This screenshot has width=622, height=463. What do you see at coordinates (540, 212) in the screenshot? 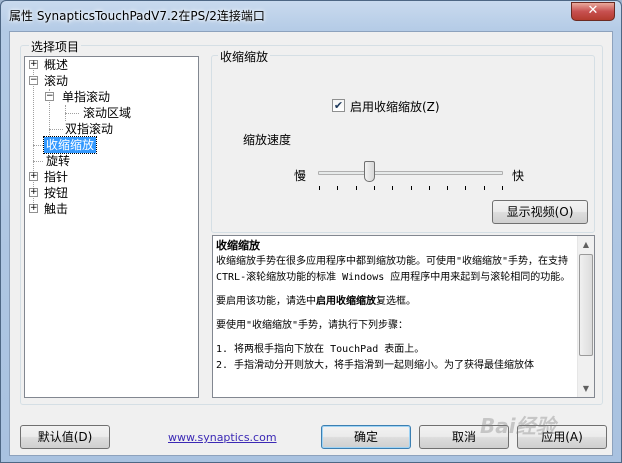
I see `show-video-button: 显示视频(O)` at bounding box center [540, 212].